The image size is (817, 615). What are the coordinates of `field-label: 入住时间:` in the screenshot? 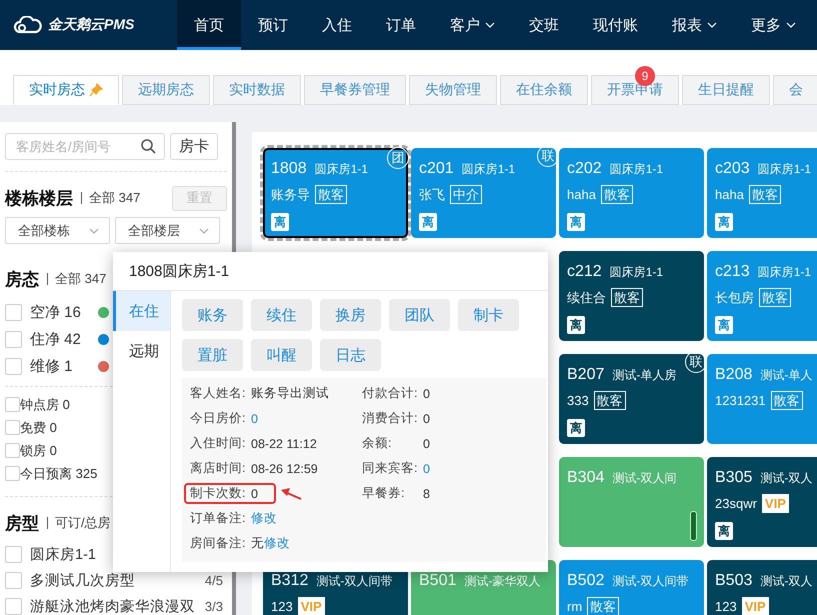 It's located at (218, 443).